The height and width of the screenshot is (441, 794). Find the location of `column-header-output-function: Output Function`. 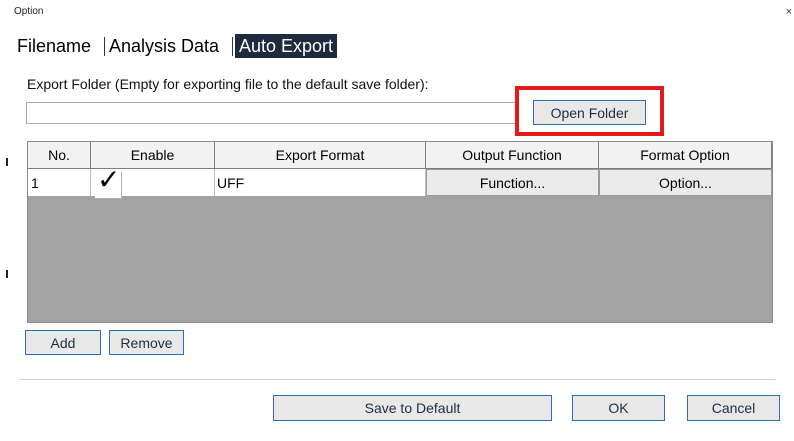

column-header-output-function: Output Function is located at coordinates (512, 155).